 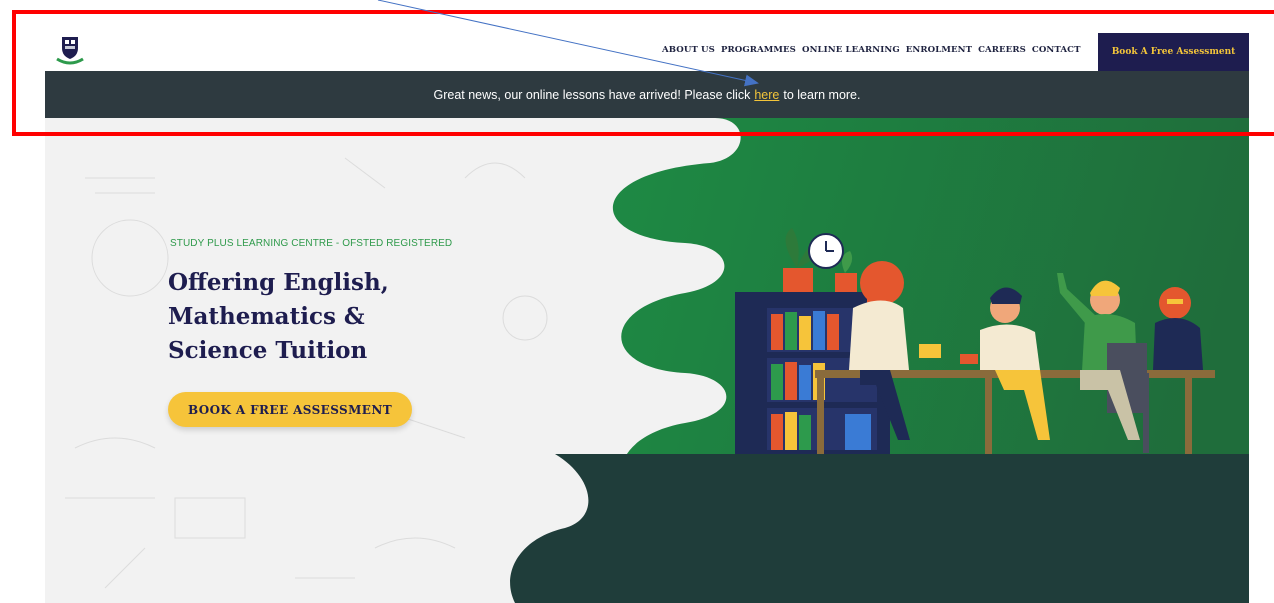 What do you see at coordinates (1002, 50) in the screenshot?
I see `nav-careers: CAREERS` at bounding box center [1002, 50].